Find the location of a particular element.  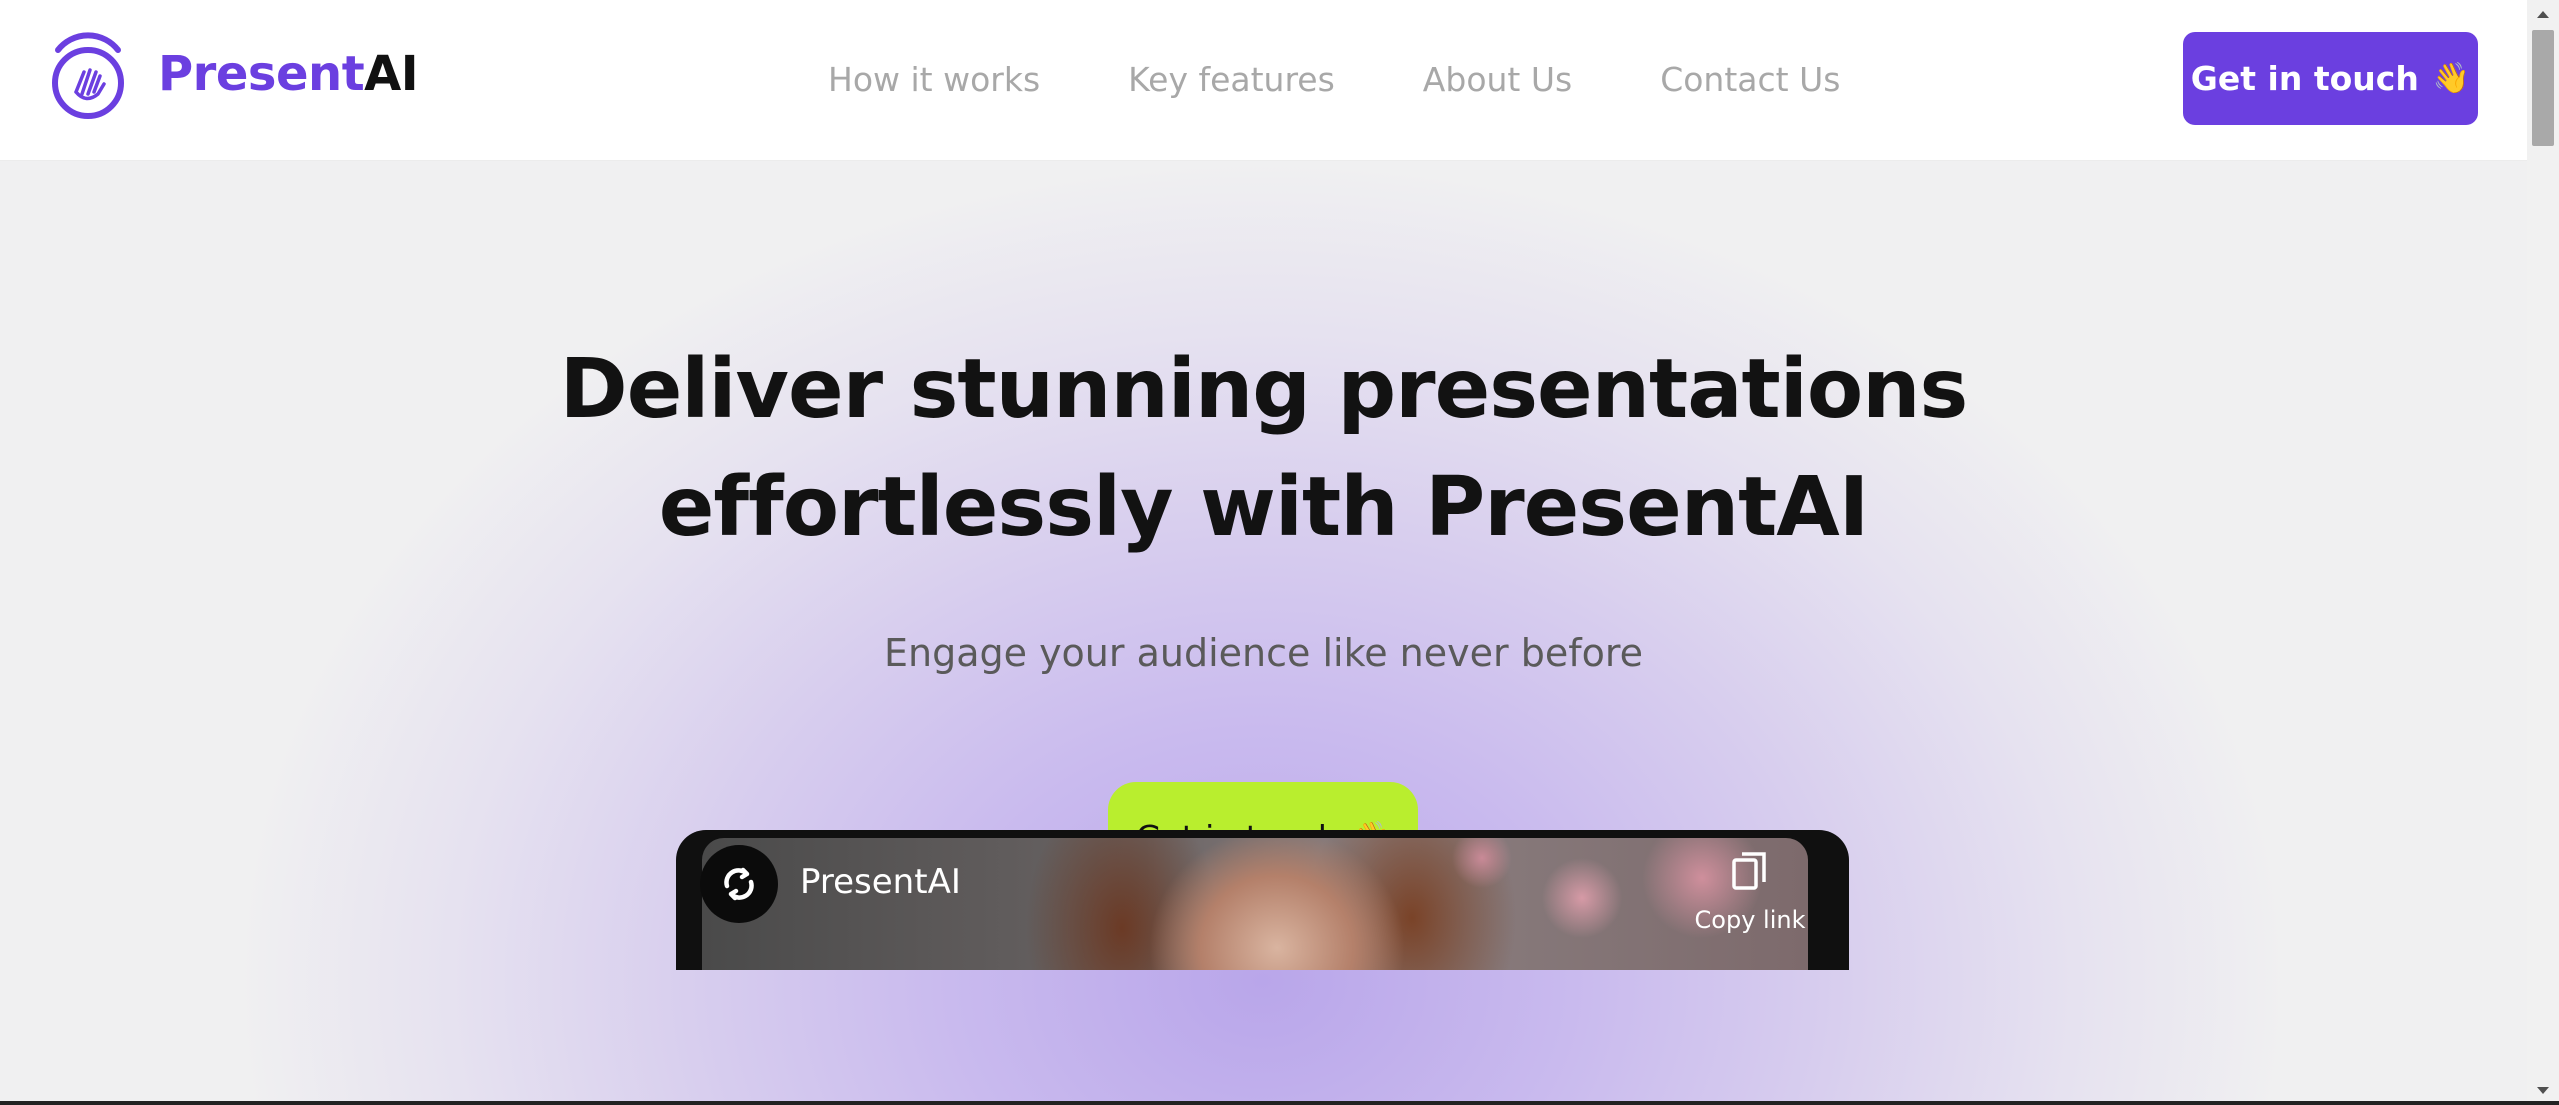

header-get-in-touch-button: Get in touch 👋 is located at coordinates (2330, 78).